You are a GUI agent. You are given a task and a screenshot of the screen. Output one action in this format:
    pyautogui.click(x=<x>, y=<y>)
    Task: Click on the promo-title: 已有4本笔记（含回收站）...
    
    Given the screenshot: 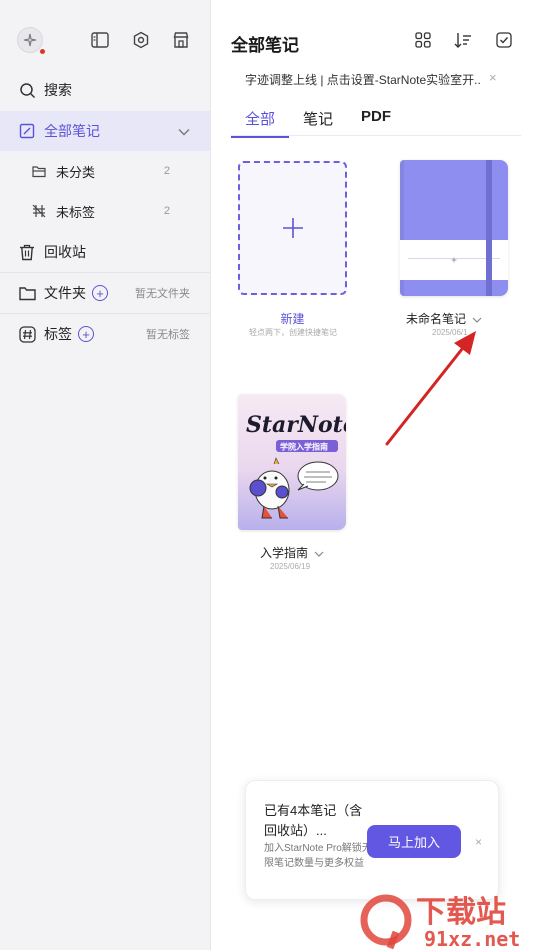 What is the action you would take?
    pyautogui.click(x=313, y=820)
    